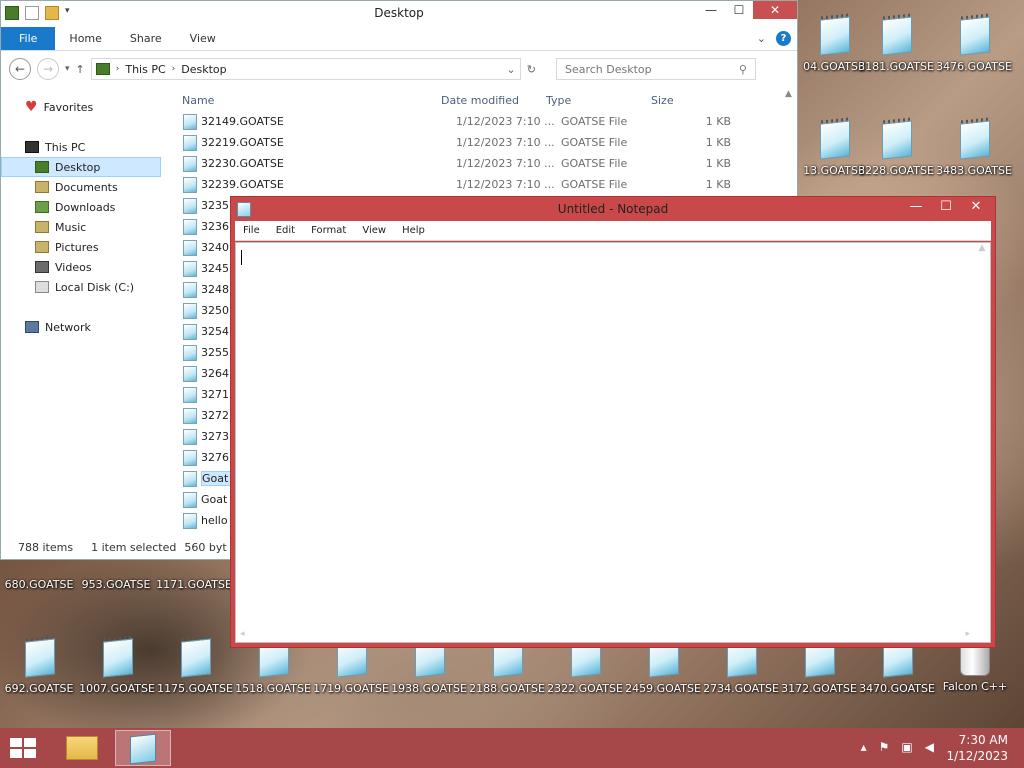 This screenshot has height=768, width=1024. Describe the element at coordinates (975, 686) in the screenshot. I see `desktop-icon-label: Falcon C++` at that location.